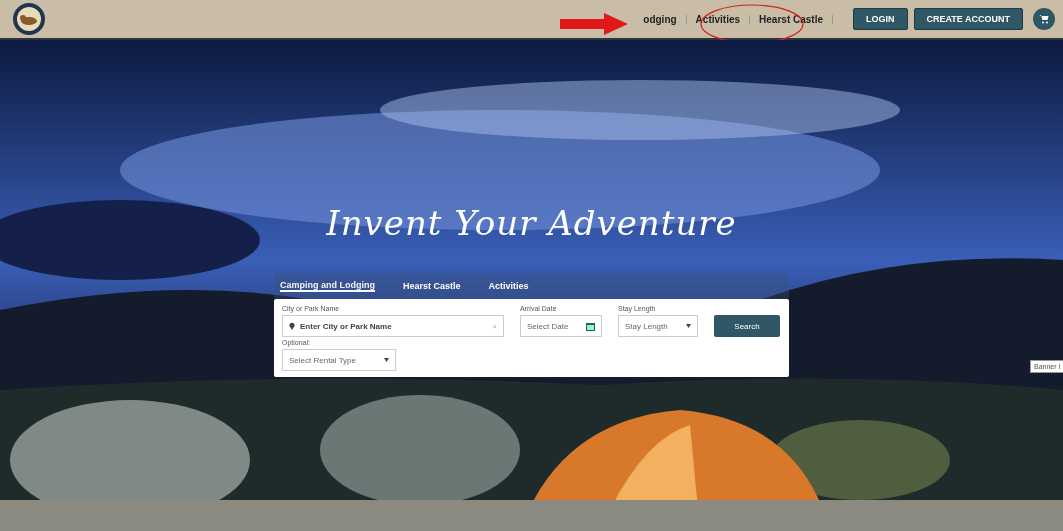 The width and height of the screenshot is (1063, 531). Describe the element at coordinates (339, 360) in the screenshot. I see `rental-type-dropdown: Select Rental Type` at that location.